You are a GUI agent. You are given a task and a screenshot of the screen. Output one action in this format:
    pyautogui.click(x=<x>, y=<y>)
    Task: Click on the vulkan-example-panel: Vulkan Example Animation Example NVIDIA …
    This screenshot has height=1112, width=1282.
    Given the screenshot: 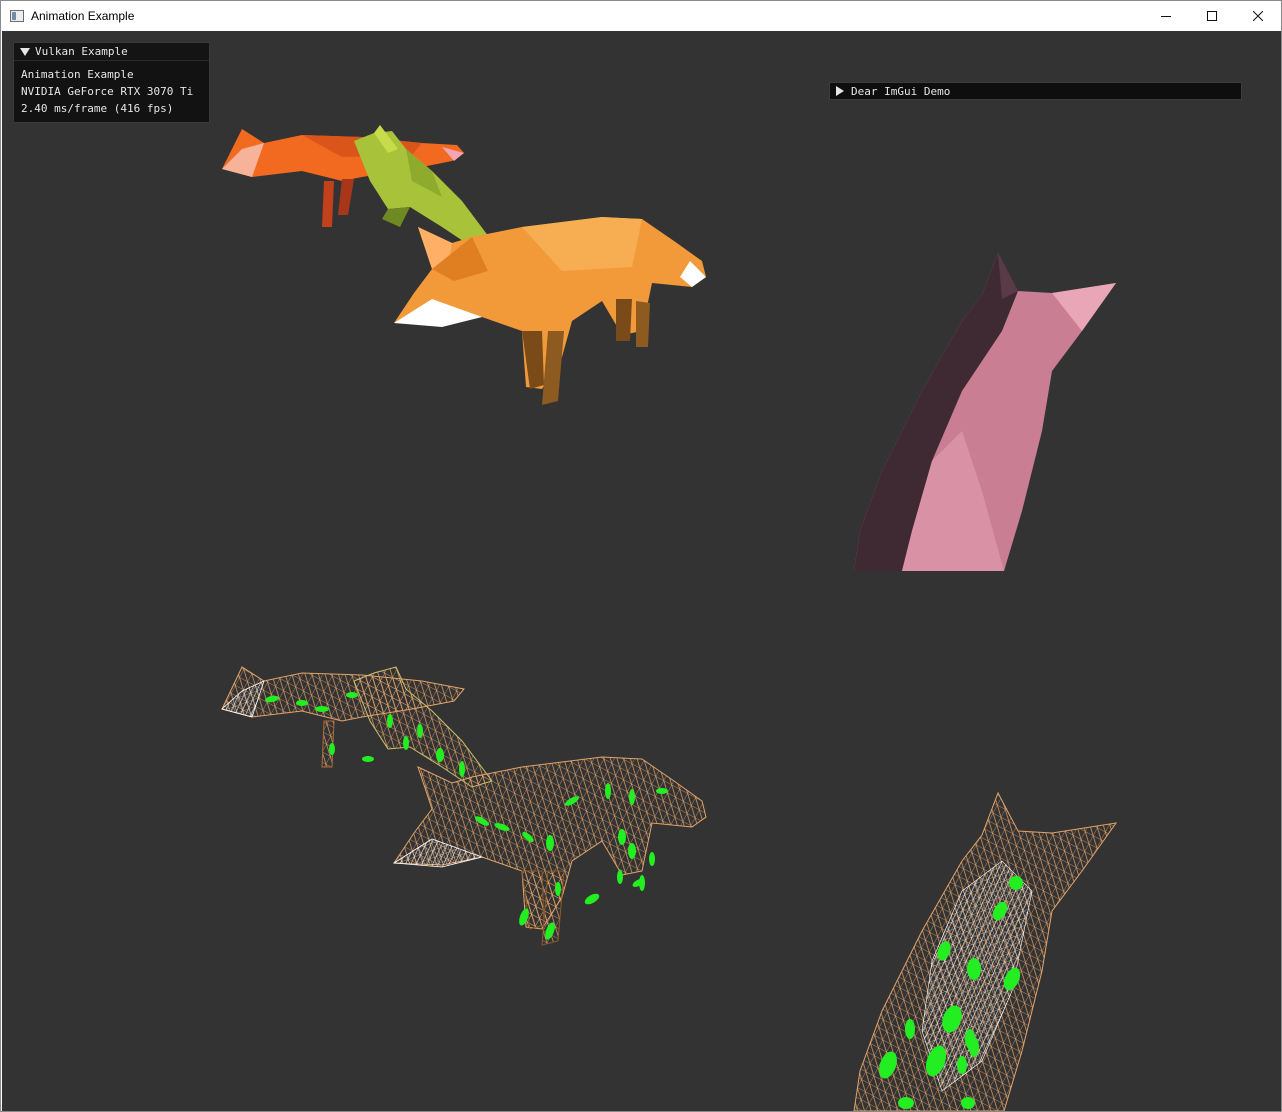 What is the action you would take?
    pyautogui.click(x=111, y=82)
    